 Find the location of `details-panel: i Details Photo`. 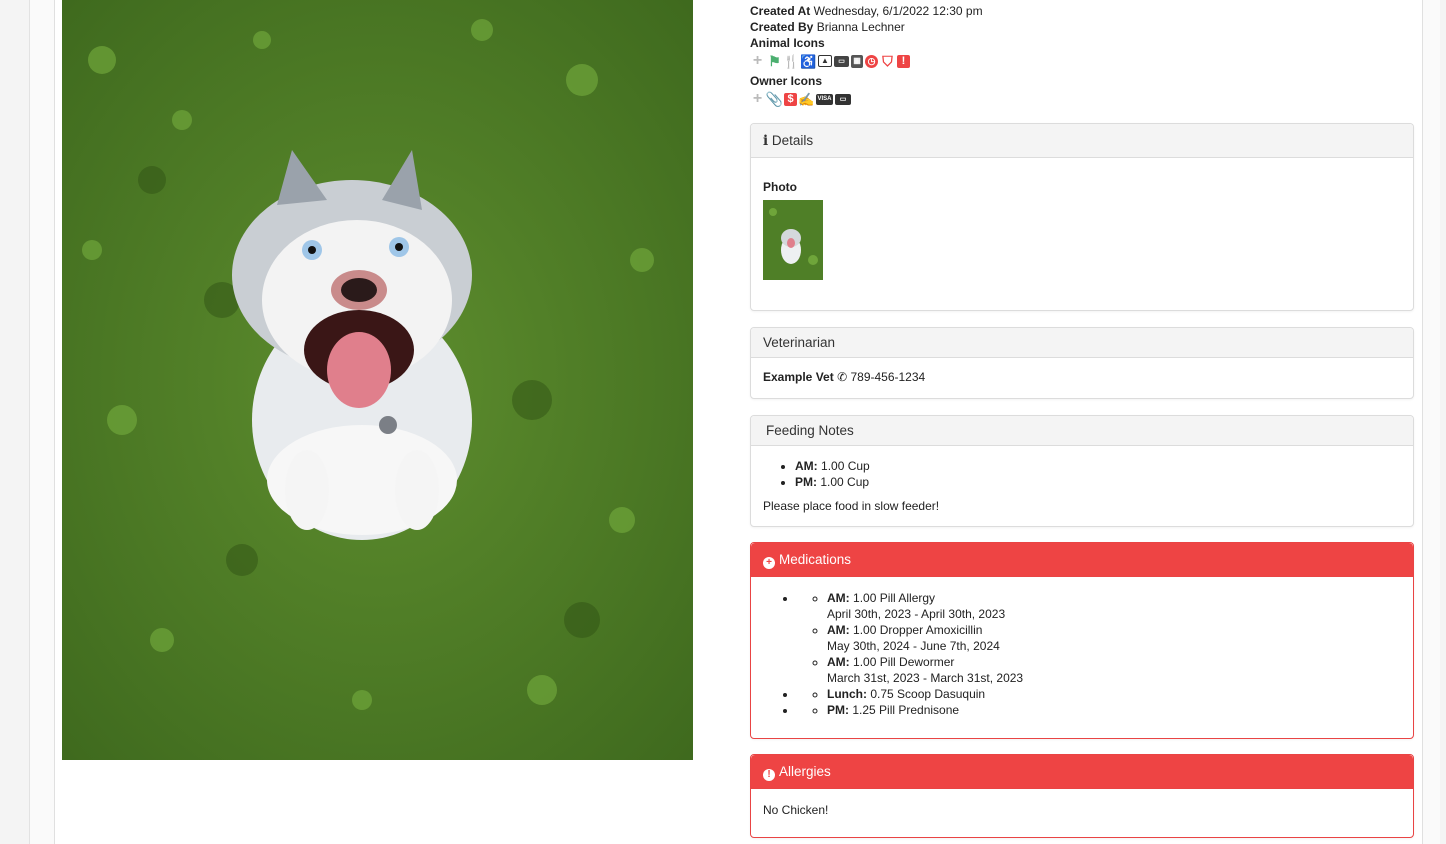

details-panel: i Details Photo is located at coordinates (1082, 217).